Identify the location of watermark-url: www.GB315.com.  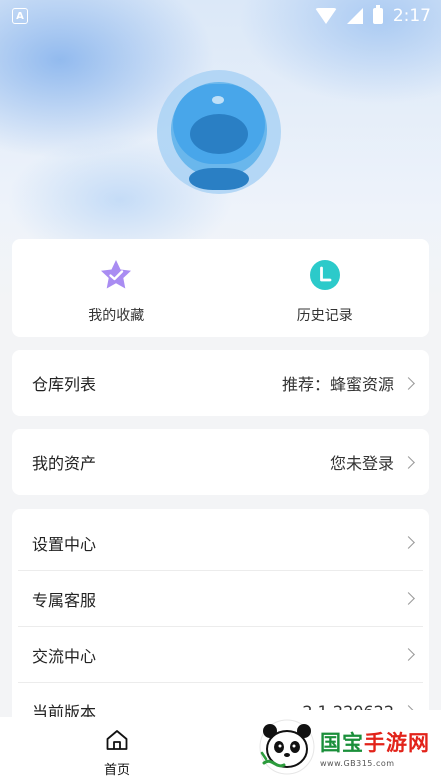
(357, 763).